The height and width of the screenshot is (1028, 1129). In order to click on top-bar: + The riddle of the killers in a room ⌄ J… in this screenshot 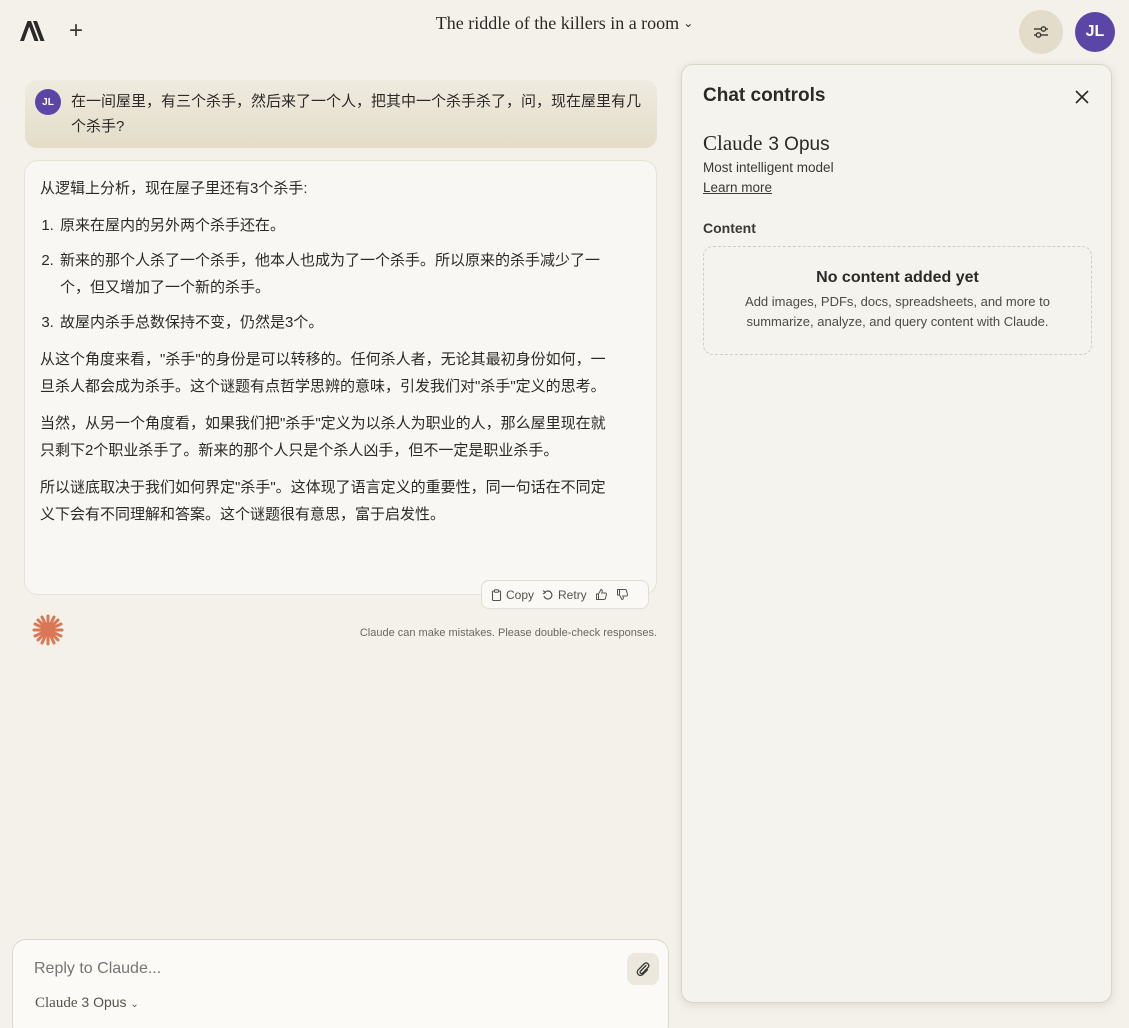, I will do `click(564, 32)`.